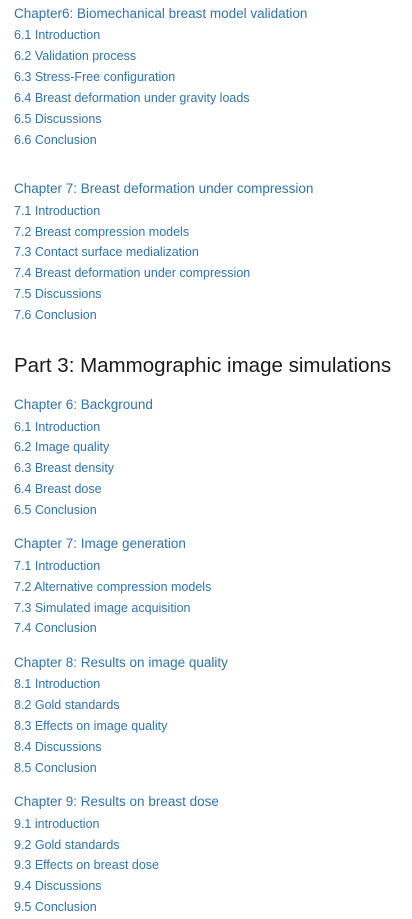 This screenshot has height=919, width=412. I want to click on toc-section-link: 6.2 Image quality, so click(61, 447).